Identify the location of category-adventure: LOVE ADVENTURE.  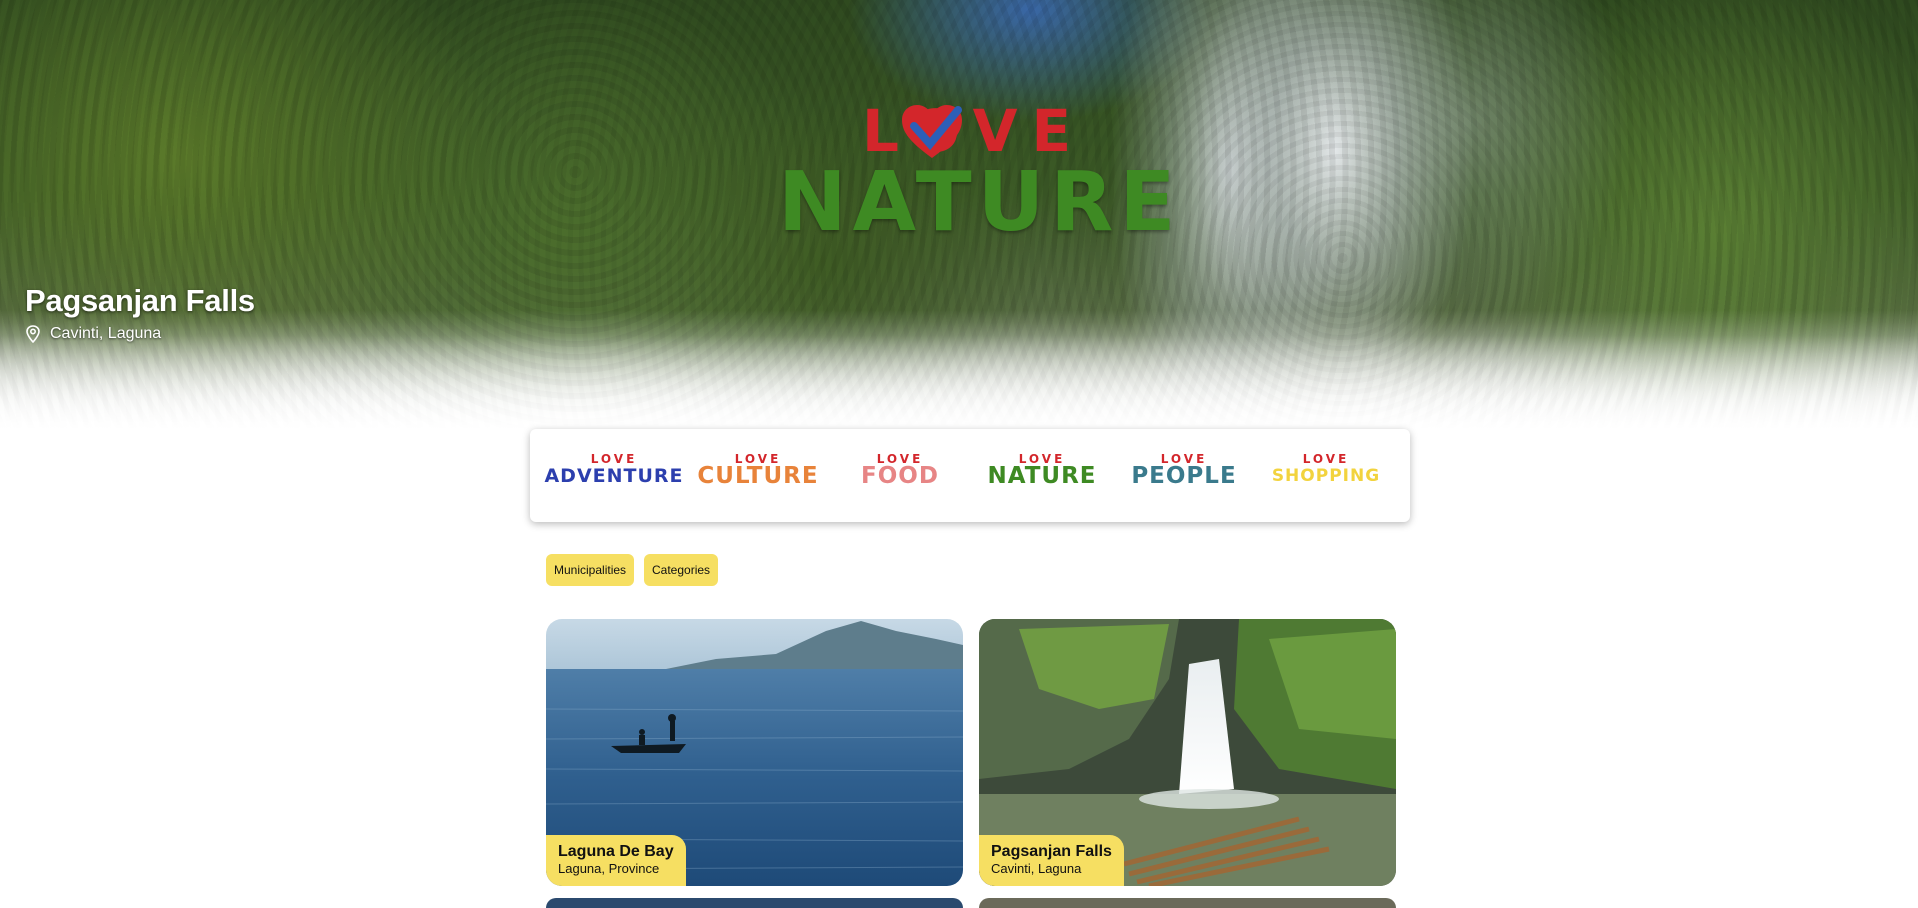
(614, 475).